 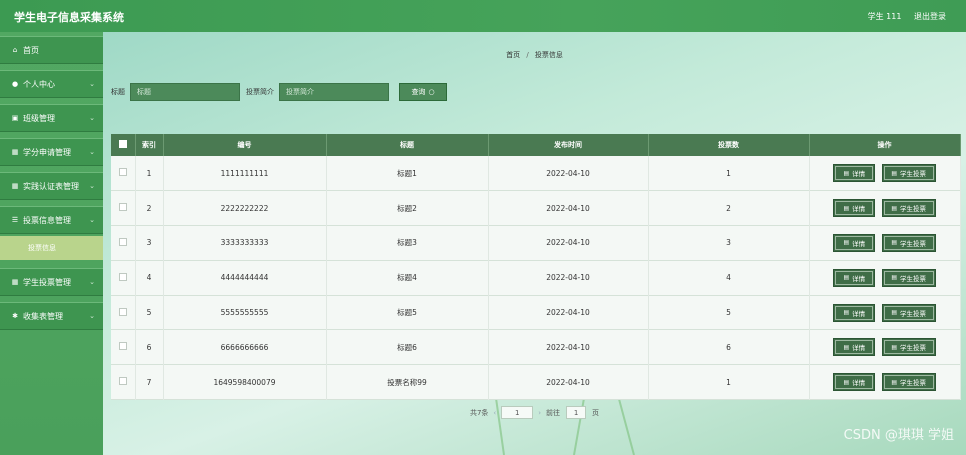 What do you see at coordinates (517, 412) in the screenshot?
I see `current-page: 1` at bounding box center [517, 412].